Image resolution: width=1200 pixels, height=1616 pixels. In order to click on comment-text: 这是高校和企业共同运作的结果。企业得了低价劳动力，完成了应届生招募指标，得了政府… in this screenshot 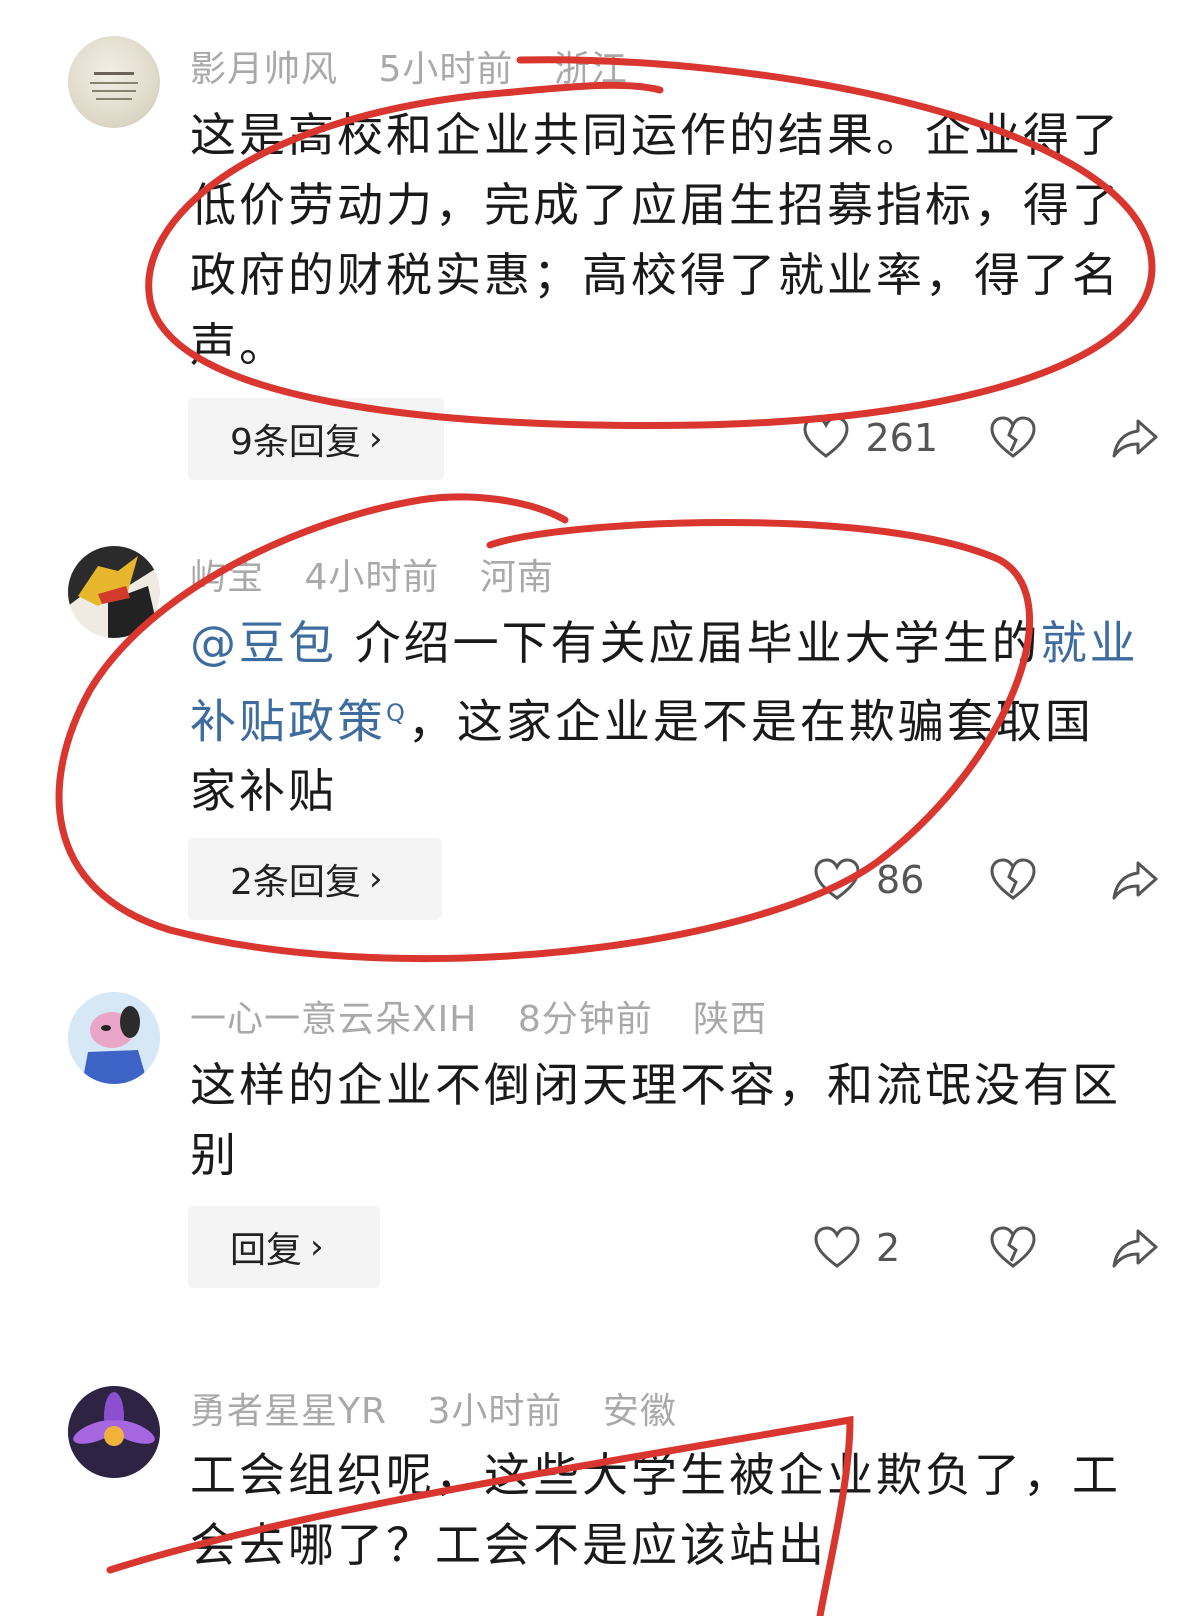, I will do `click(655, 240)`.